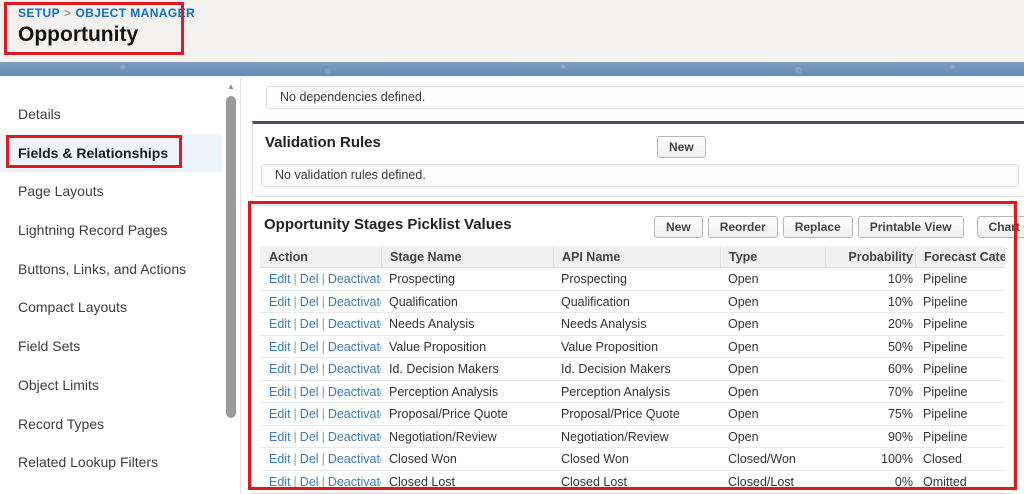 This screenshot has height=494, width=1024. What do you see at coordinates (135, 13) in the screenshot?
I see `breadcrumb-object-manager-link: OBJECT MANAGER` at bounding box center [135, 13].